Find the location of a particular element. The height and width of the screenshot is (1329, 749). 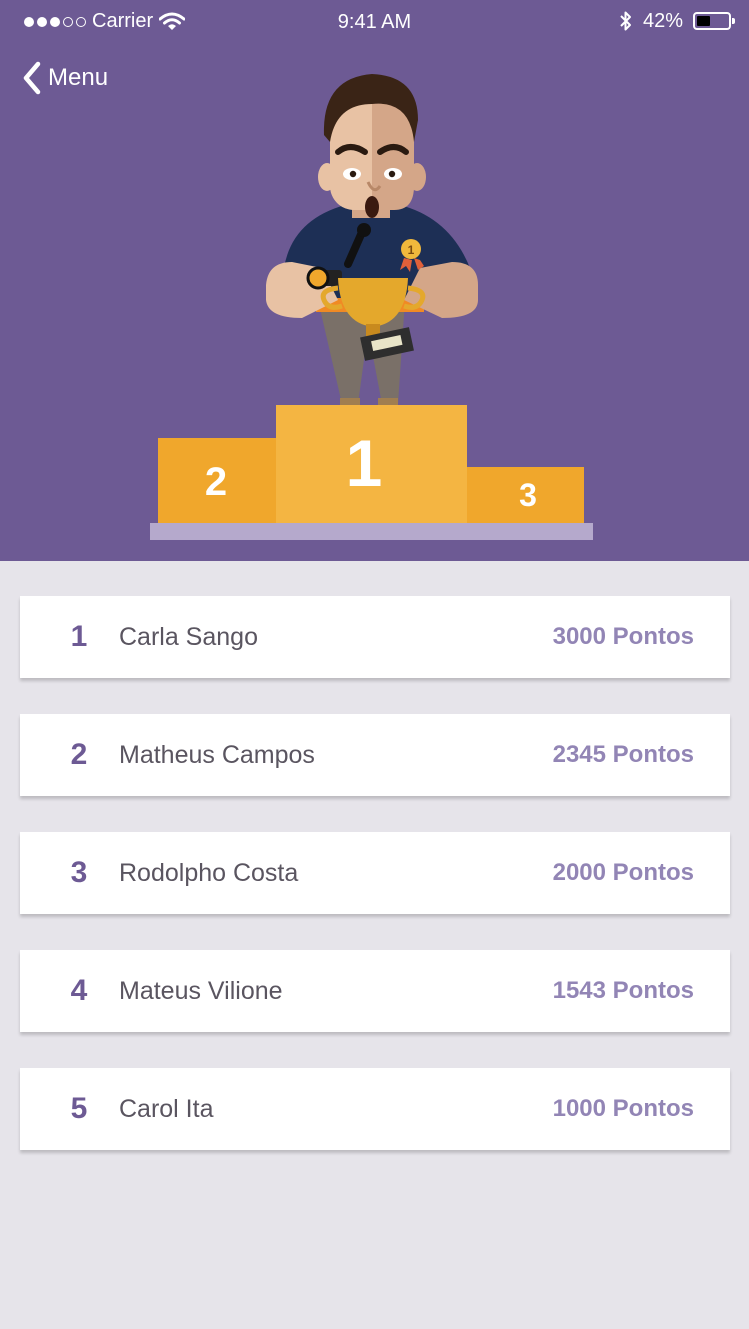

player-name: Carla Sango is located at coordinates (188, 637).